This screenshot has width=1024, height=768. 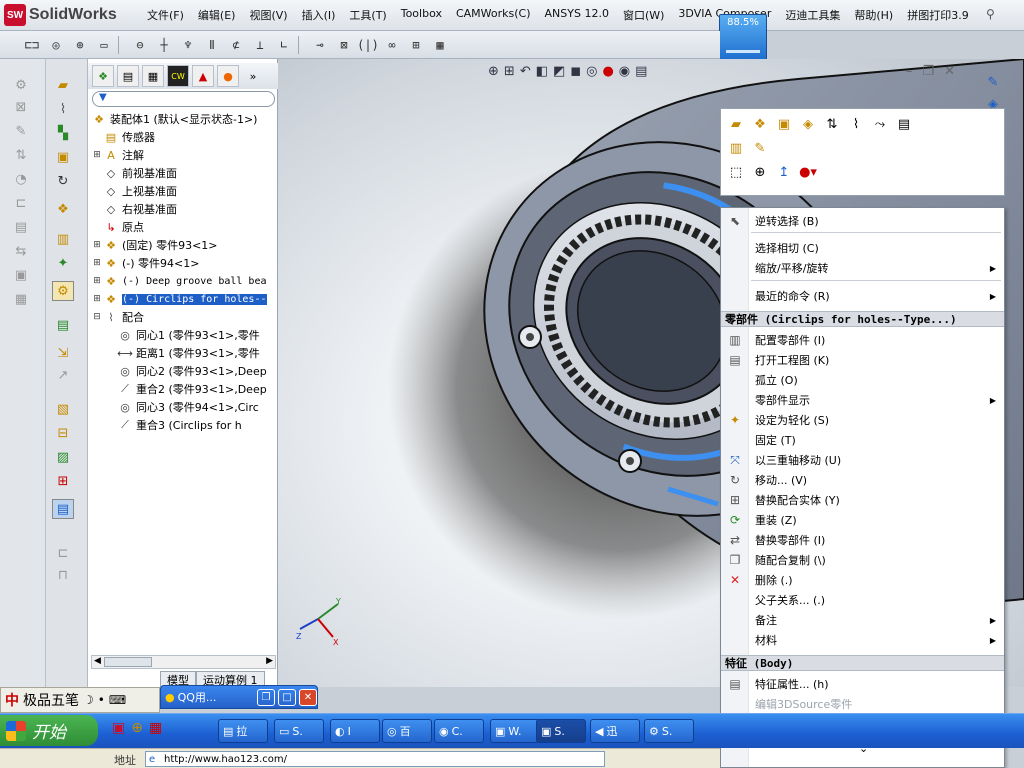 What do you see at coordinates (228, 76) in the screenshot?
I see `tab-display-manager: ●` at bounding box center [228, 76].